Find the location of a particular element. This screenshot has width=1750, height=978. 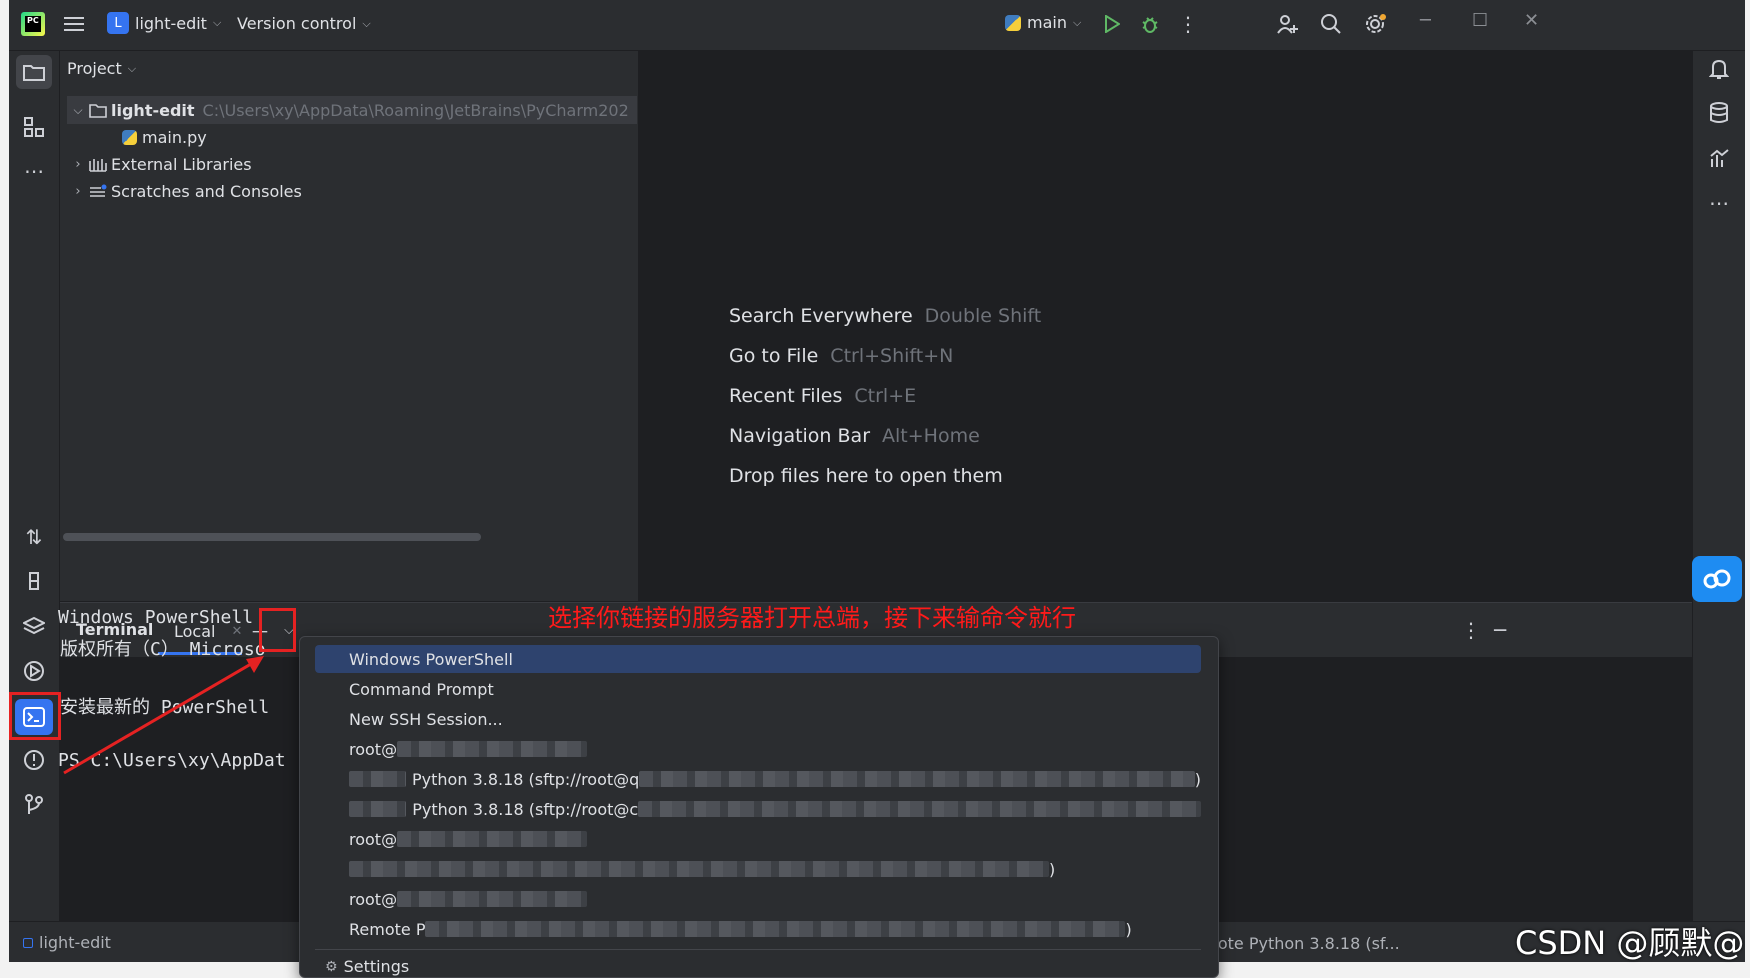

dropdown-settings-item: ⚙ Settings is located at coordinates (367, 966).